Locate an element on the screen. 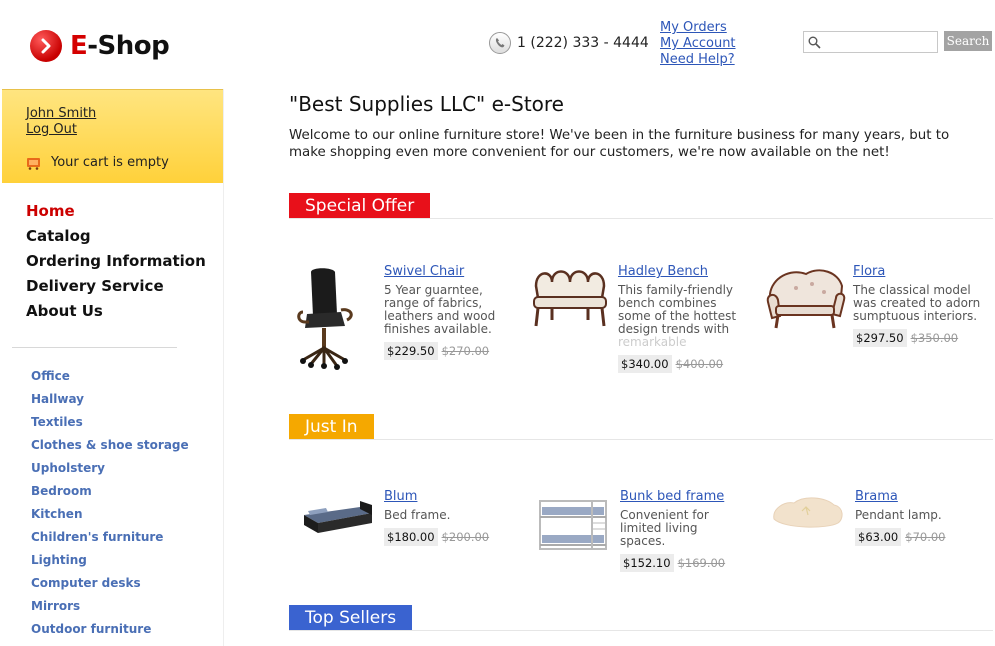  product-name-link: Hadley Bench is located at coordinates (683, 272).